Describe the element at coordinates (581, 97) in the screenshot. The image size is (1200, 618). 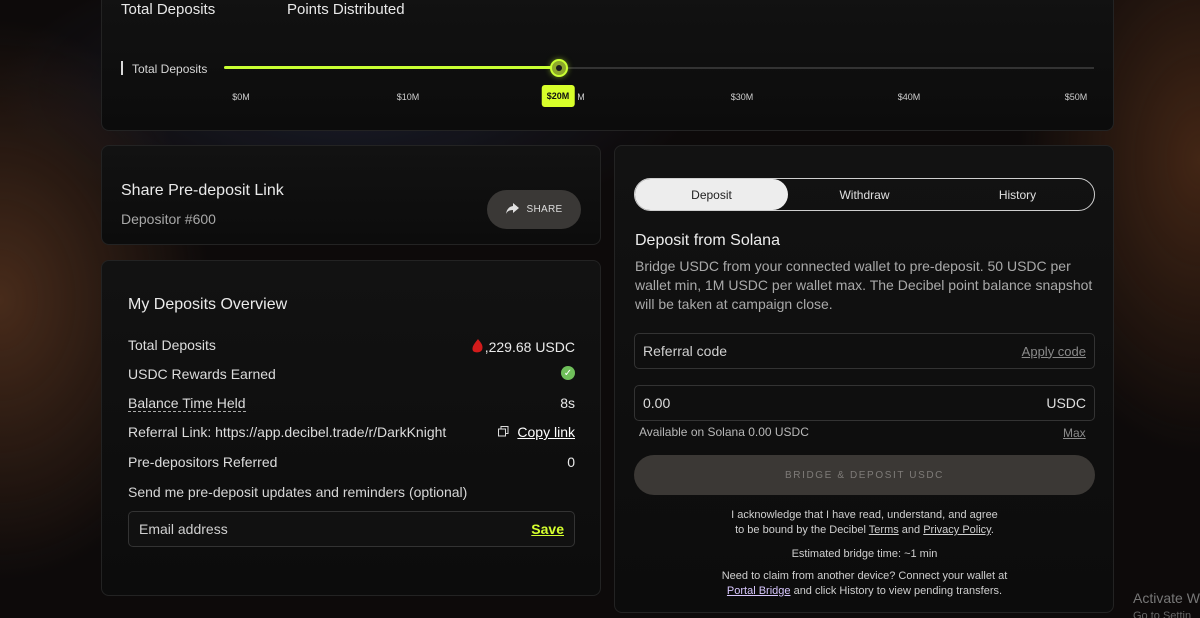
I see `tick-label: M` at that location.